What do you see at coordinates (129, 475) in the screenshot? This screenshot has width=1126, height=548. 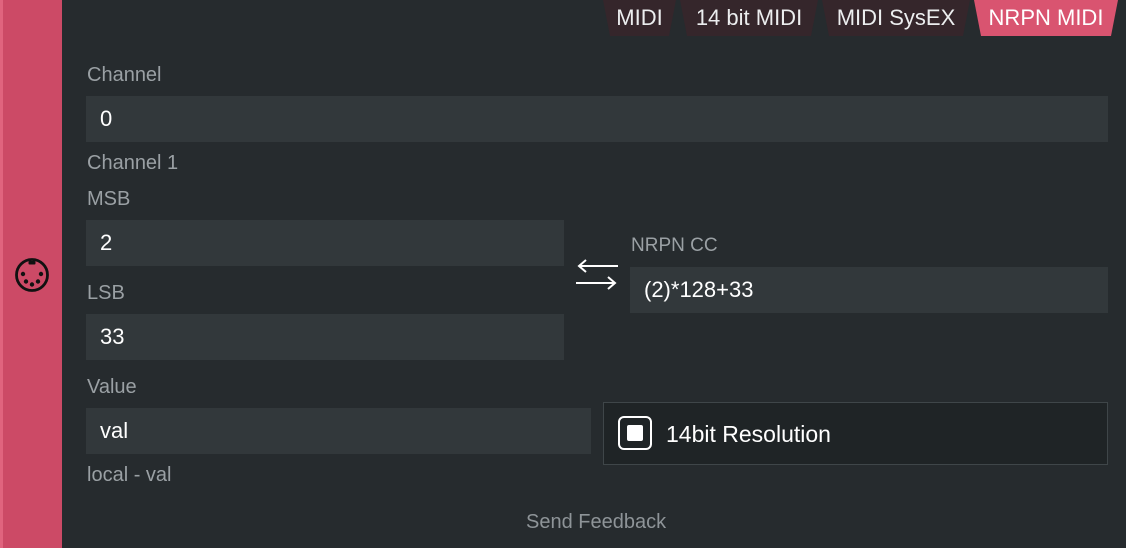 I see `value-hint: local - val` at bounding box center [129, 475].